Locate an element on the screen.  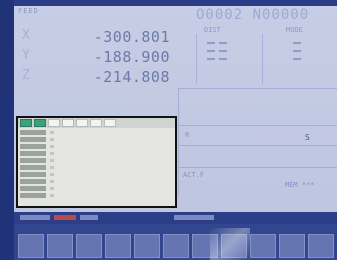
mode-column is located at coordinates (290, 59).